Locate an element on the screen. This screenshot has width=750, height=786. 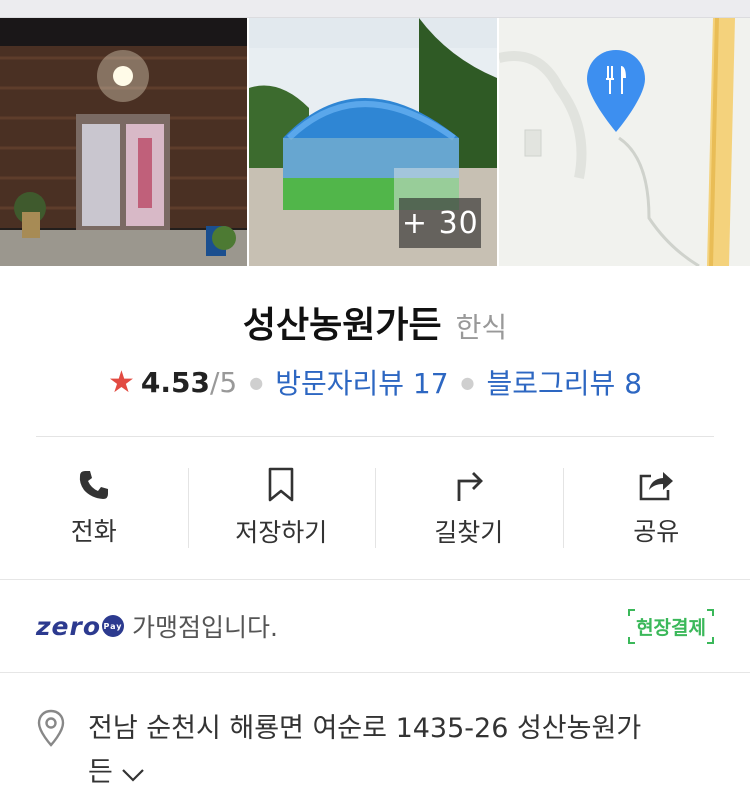
address-row: 전남 순천시 해룡면 여순로 1435-26 성산농원가 든 is located at coordinates (375, 729).